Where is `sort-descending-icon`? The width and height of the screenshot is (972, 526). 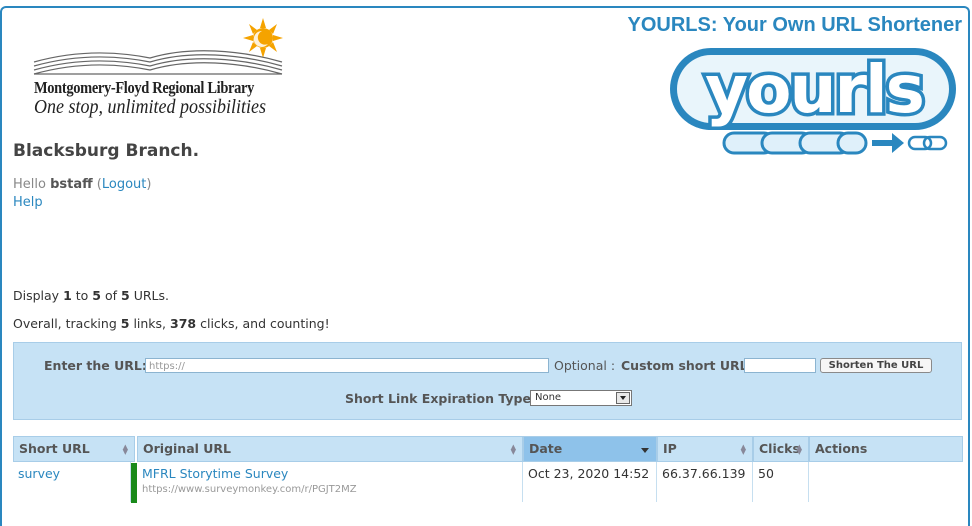
sort-descending-icon is located at coordinates (645, 450).